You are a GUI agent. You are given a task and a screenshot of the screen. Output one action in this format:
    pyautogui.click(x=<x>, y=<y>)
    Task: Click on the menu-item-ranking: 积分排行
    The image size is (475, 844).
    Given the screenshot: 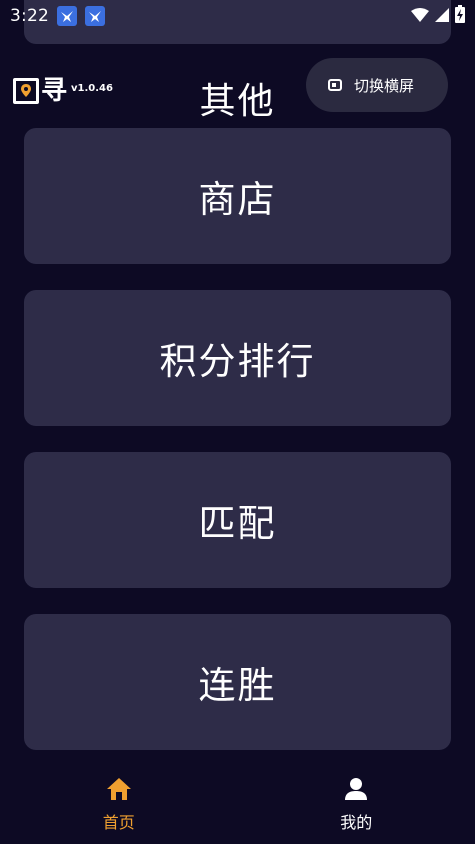 What is the action you would take?
    pyautogui.click(x=237, y=358)
    